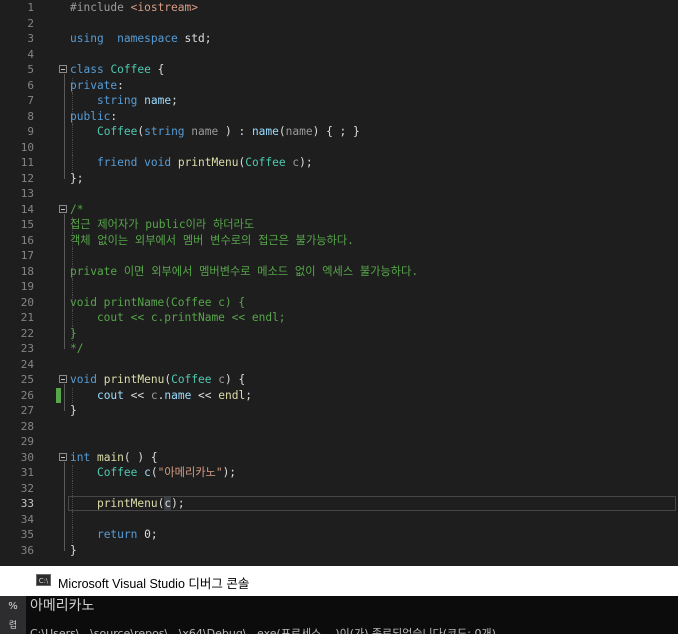 This screenshot has height=634, width=678. I want to click on code-text: 객체 없이는 외부에서 멤버 변수로의 접근은 불가능하다., so click(212, 241).